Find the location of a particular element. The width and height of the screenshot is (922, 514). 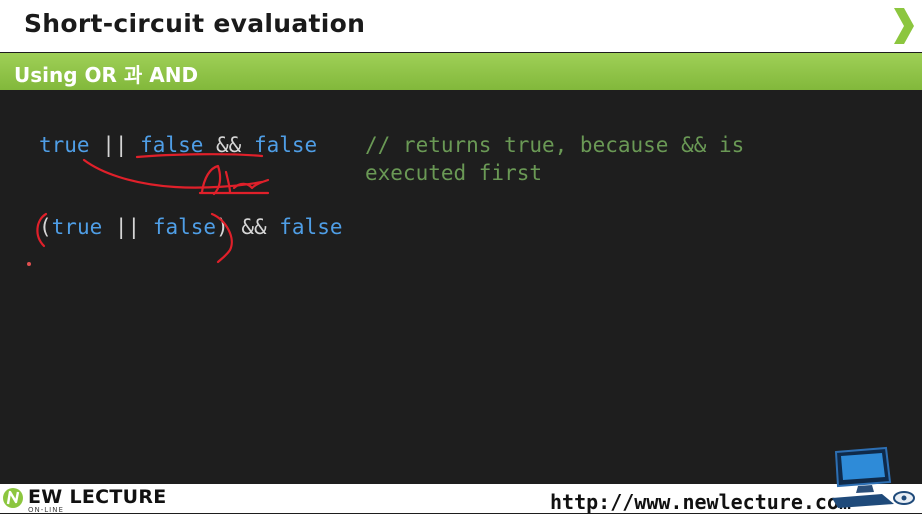

cursor-dot is located at coordinates (29, 264).